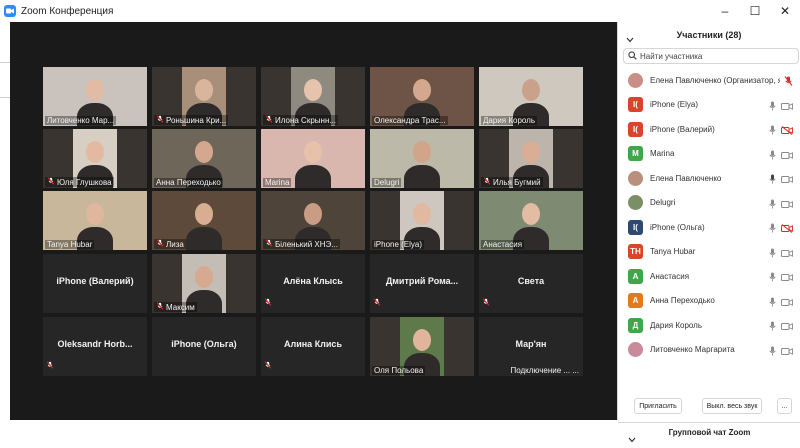 This screenshot has height=448, width=800. I want to click on participant-row: M Marina, so click(709, 154).